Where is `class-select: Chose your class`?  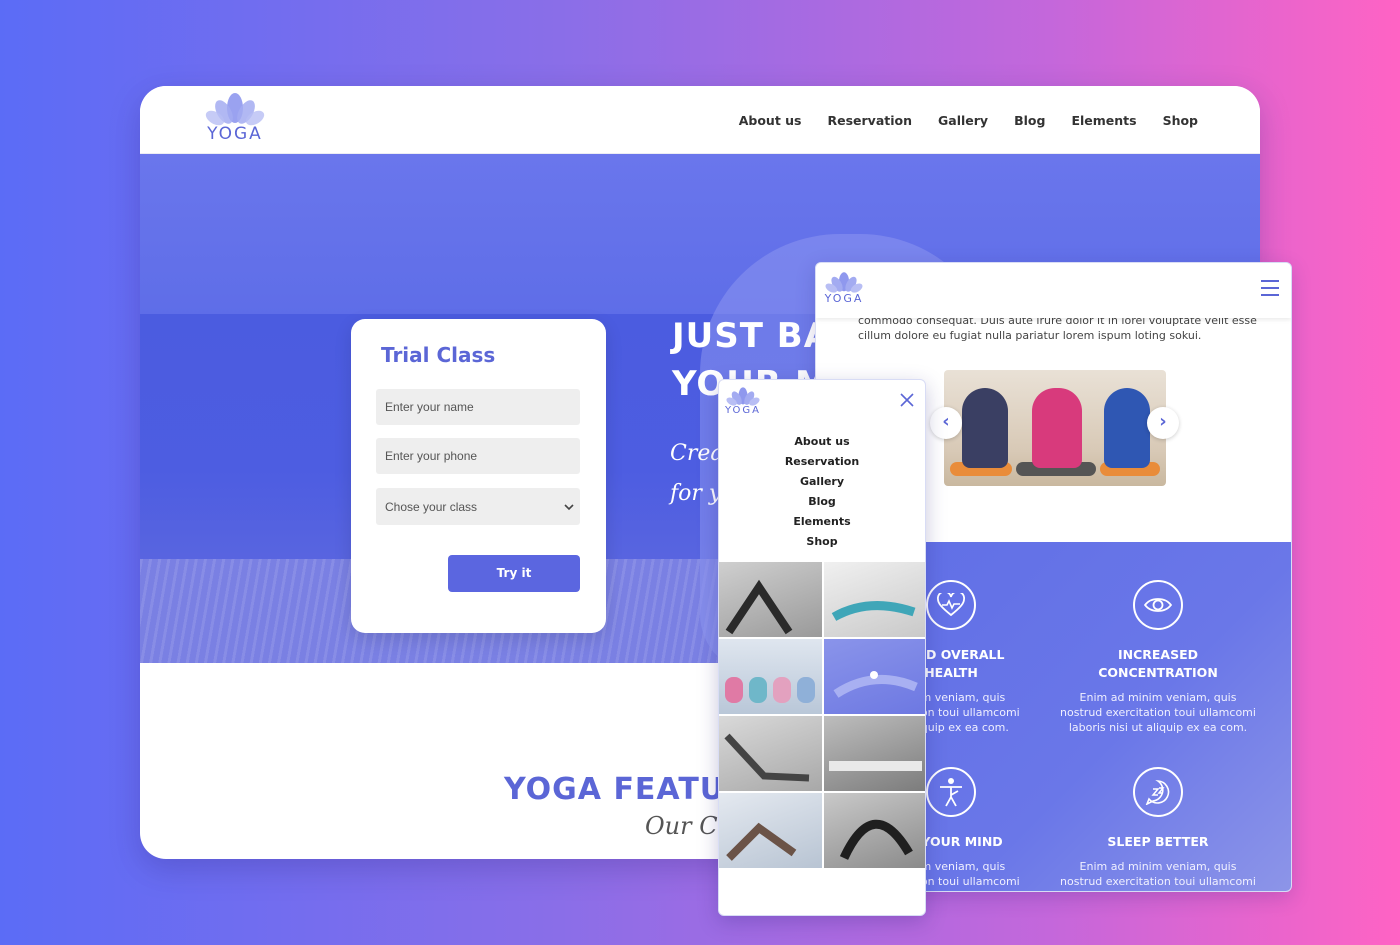 class-select: Chose your class is located at coordinates (478, 506).